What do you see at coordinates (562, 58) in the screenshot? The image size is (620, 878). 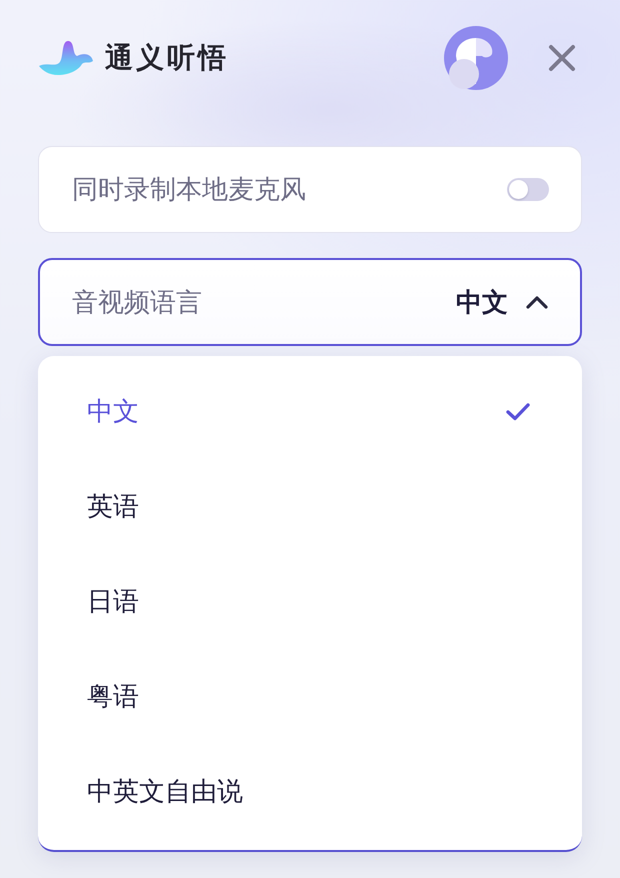 I see `close-icon` at bounding box center [562, 58].